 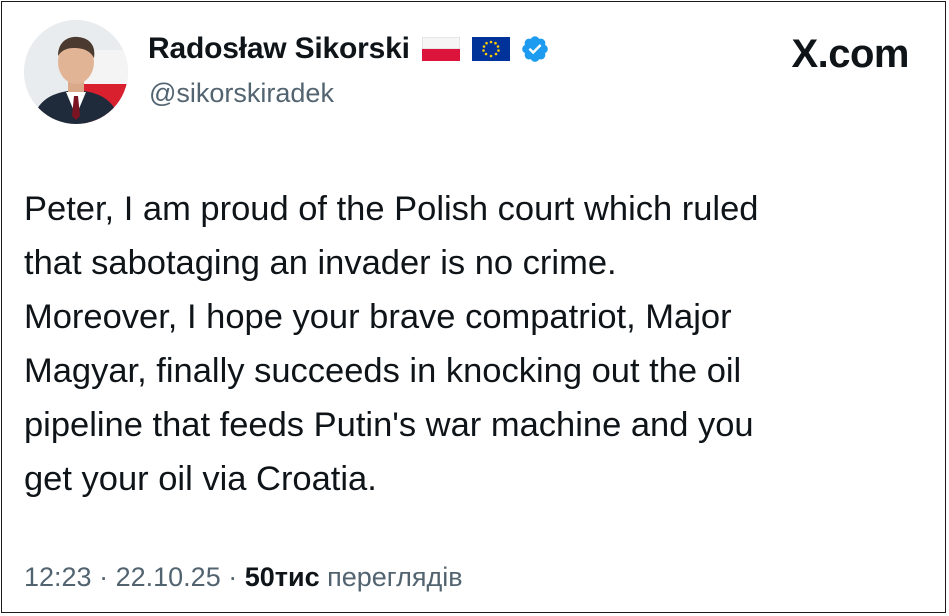 I want to click on avatar-image, so click(x=76, y=72).